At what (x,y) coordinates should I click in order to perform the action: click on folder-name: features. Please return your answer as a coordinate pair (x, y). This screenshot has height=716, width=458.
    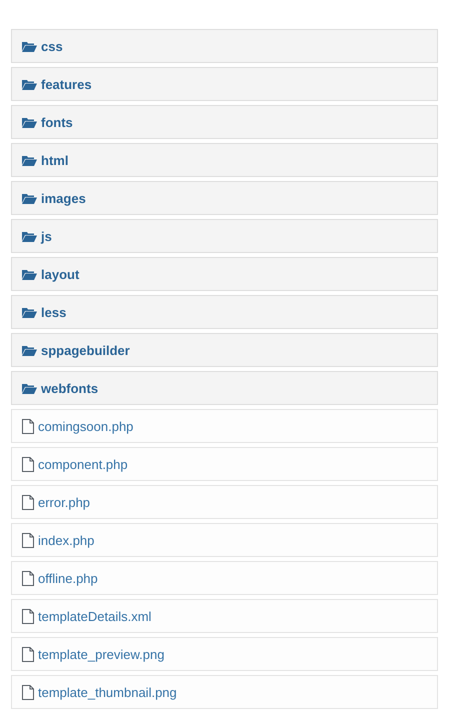
    Looking at the image, I should click on (66, 84).